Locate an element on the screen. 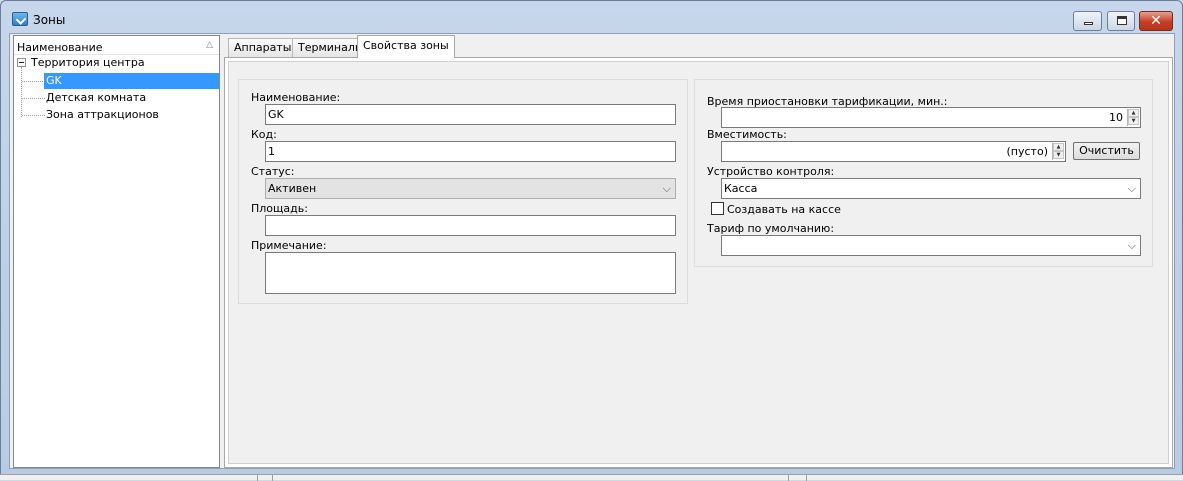 This screenshot has height=481, width=1183. maximize-icon is located at coordinates (1122, 20).